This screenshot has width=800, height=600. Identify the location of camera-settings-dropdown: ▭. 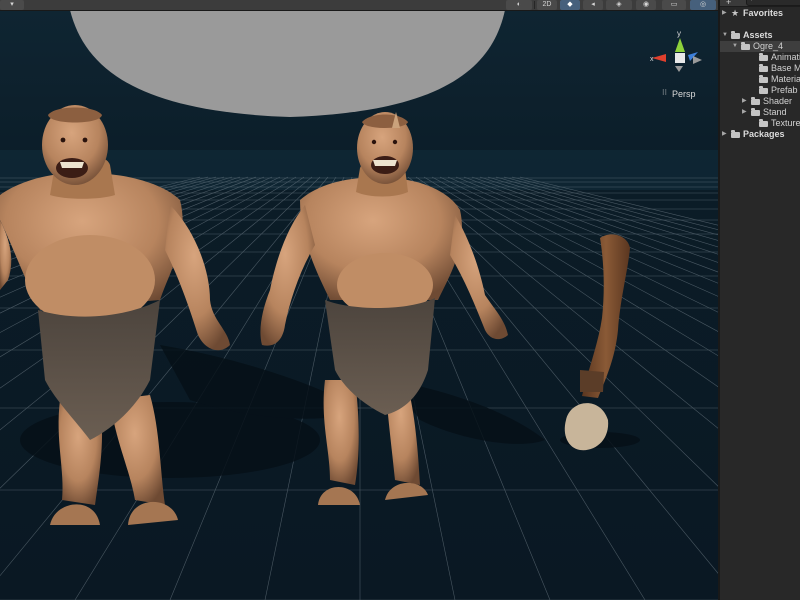
(674, 5).